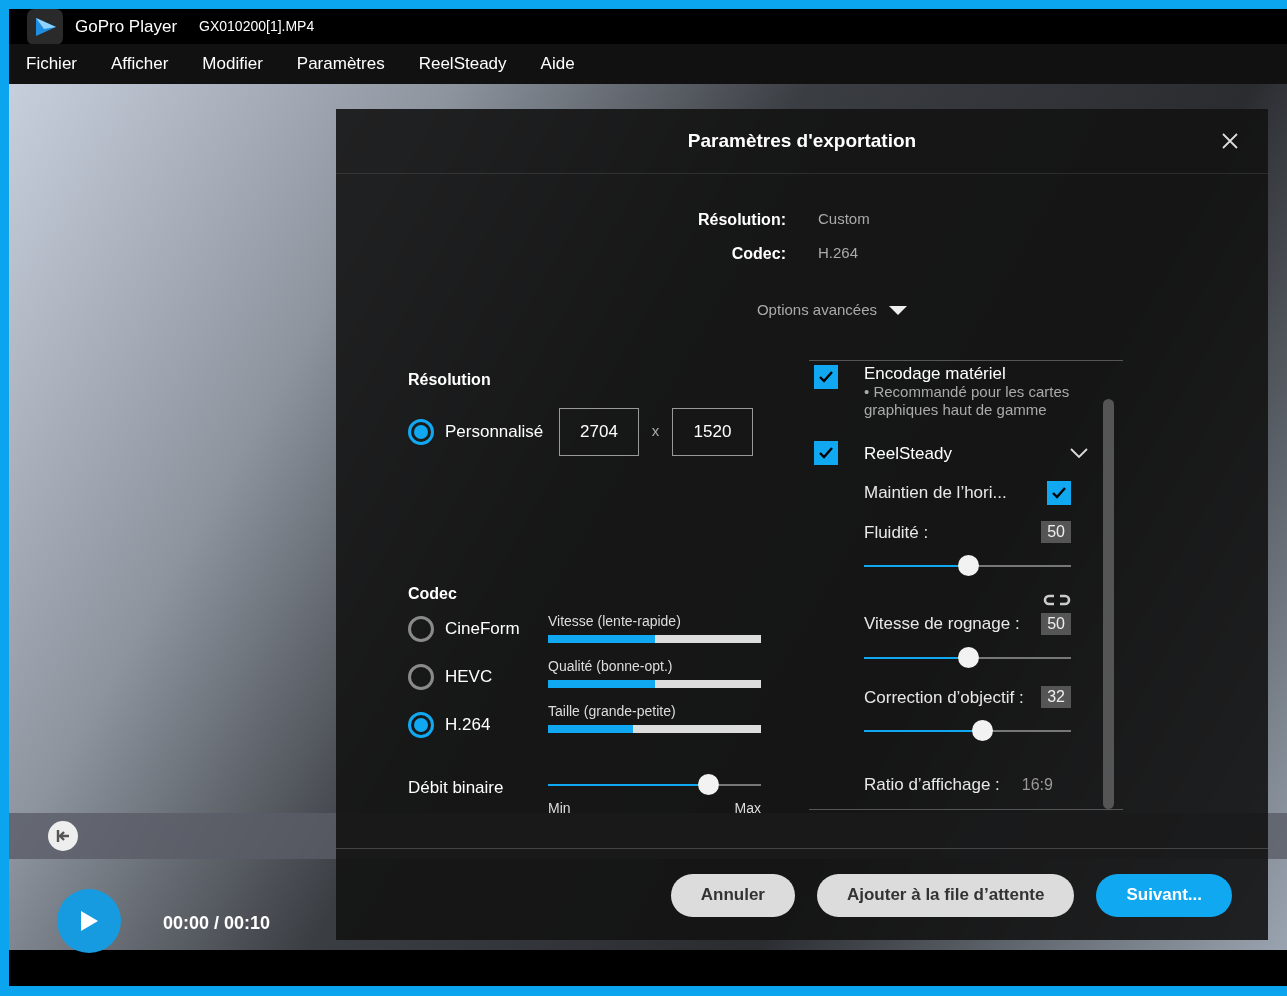  I want to click on section-heading: Résolution, so click(450, 379).